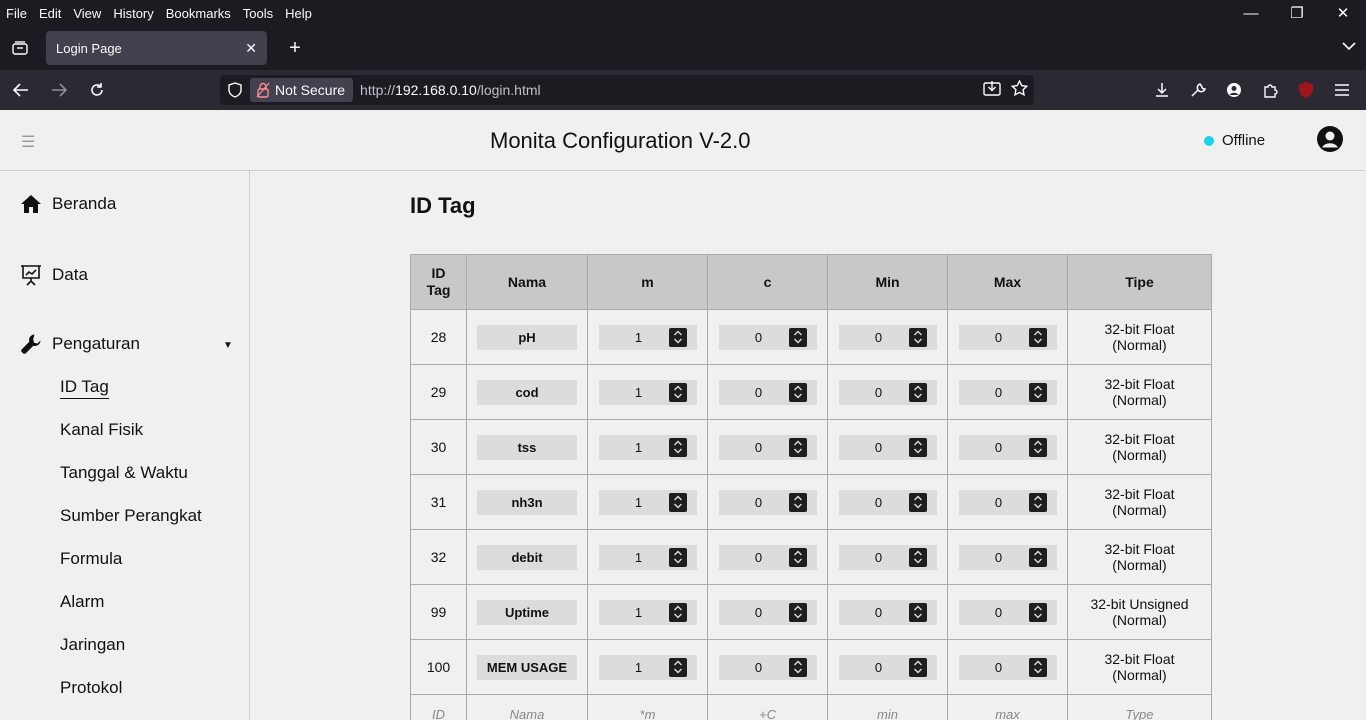 The image size is (1366, 720). What do you see at coordinates (1330, 139) in the screenshot?
I see `user-avatar-icon` at bounding box center [1330, 139].